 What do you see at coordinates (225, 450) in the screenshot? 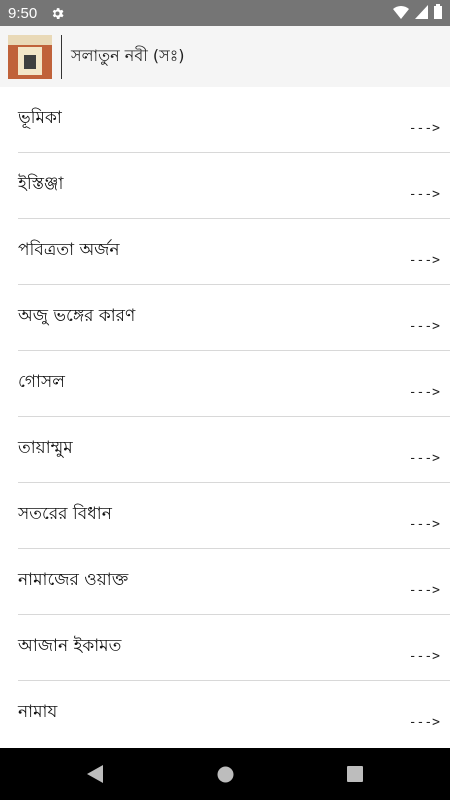
I see `list-item: তায়াম্মুম --->` at bounding box center [225, 450].